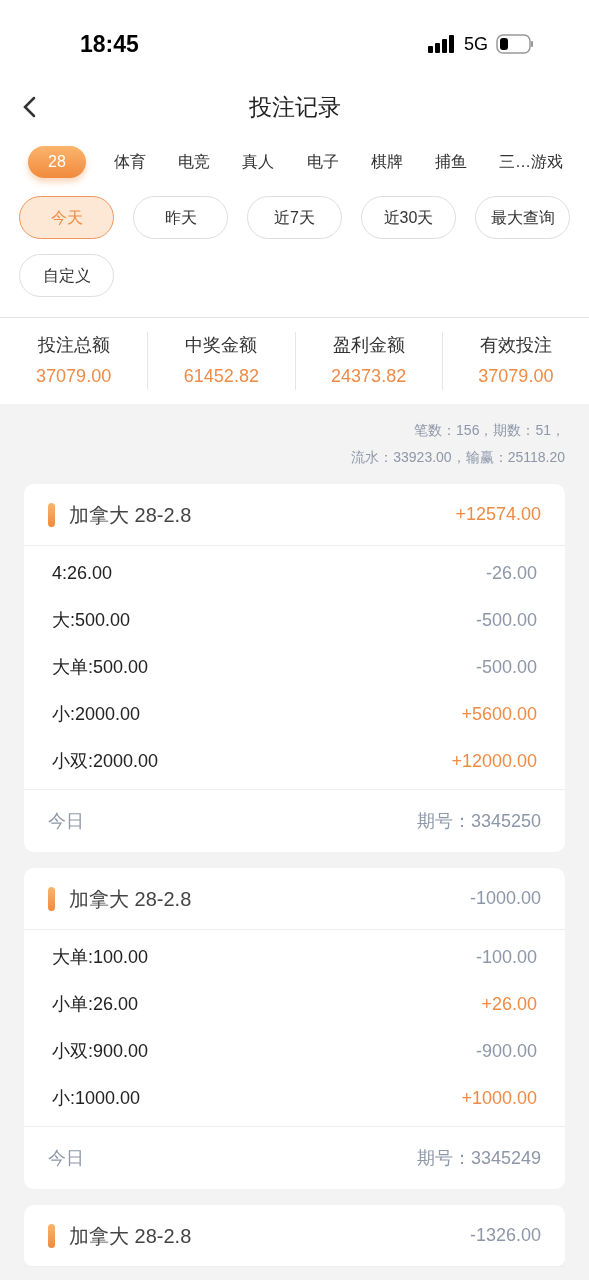 The height and width of the screenshot is (1280, 589). I want to click on summary-label: 有效投注, so click(515, 345).